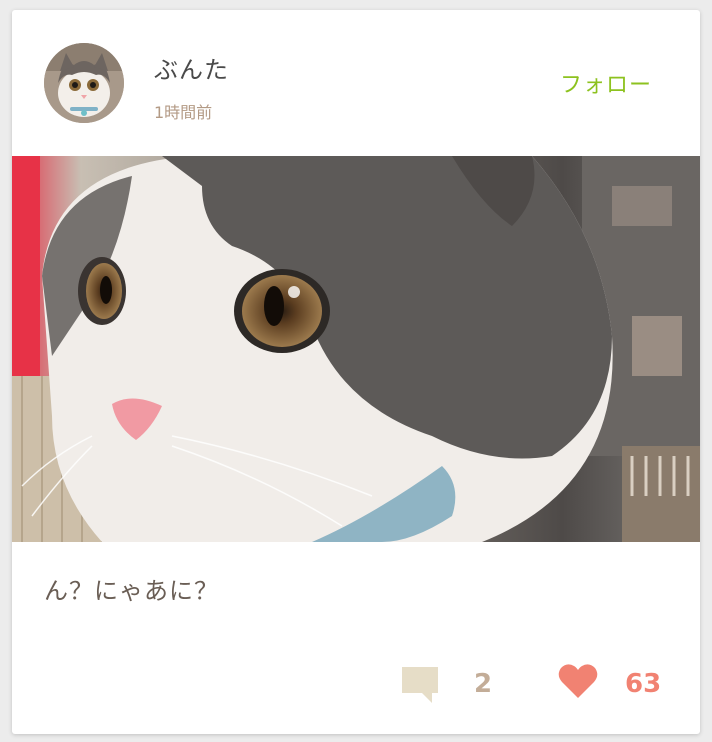 This screenshot has width=712, height=742. Describe the element at coordinates (420, 685) in the screenshot. I see `comment-icon` at that location.